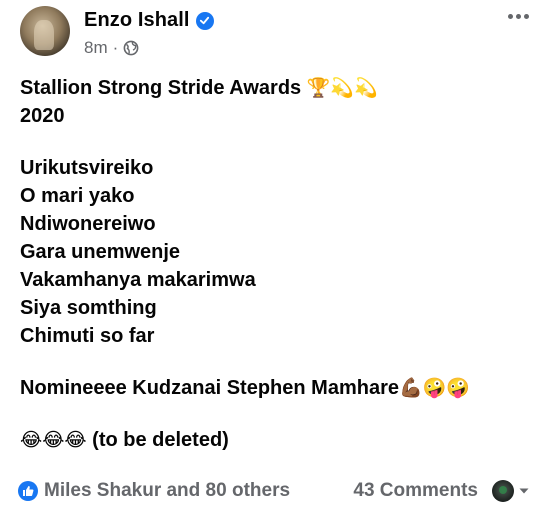 The width and height of the screenshot is (544, 515). Describe the element at coordinates (87, 336) in the screenshot. I see `song-item: Chimuti so far` at that location.